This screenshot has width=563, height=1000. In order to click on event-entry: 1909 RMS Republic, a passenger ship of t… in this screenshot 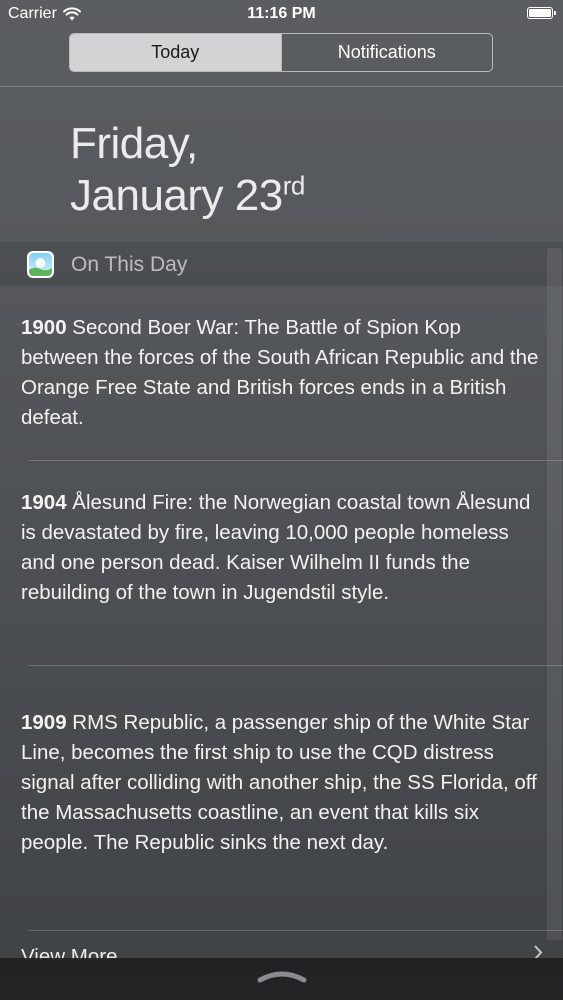, I will do `click(281, 783)`.